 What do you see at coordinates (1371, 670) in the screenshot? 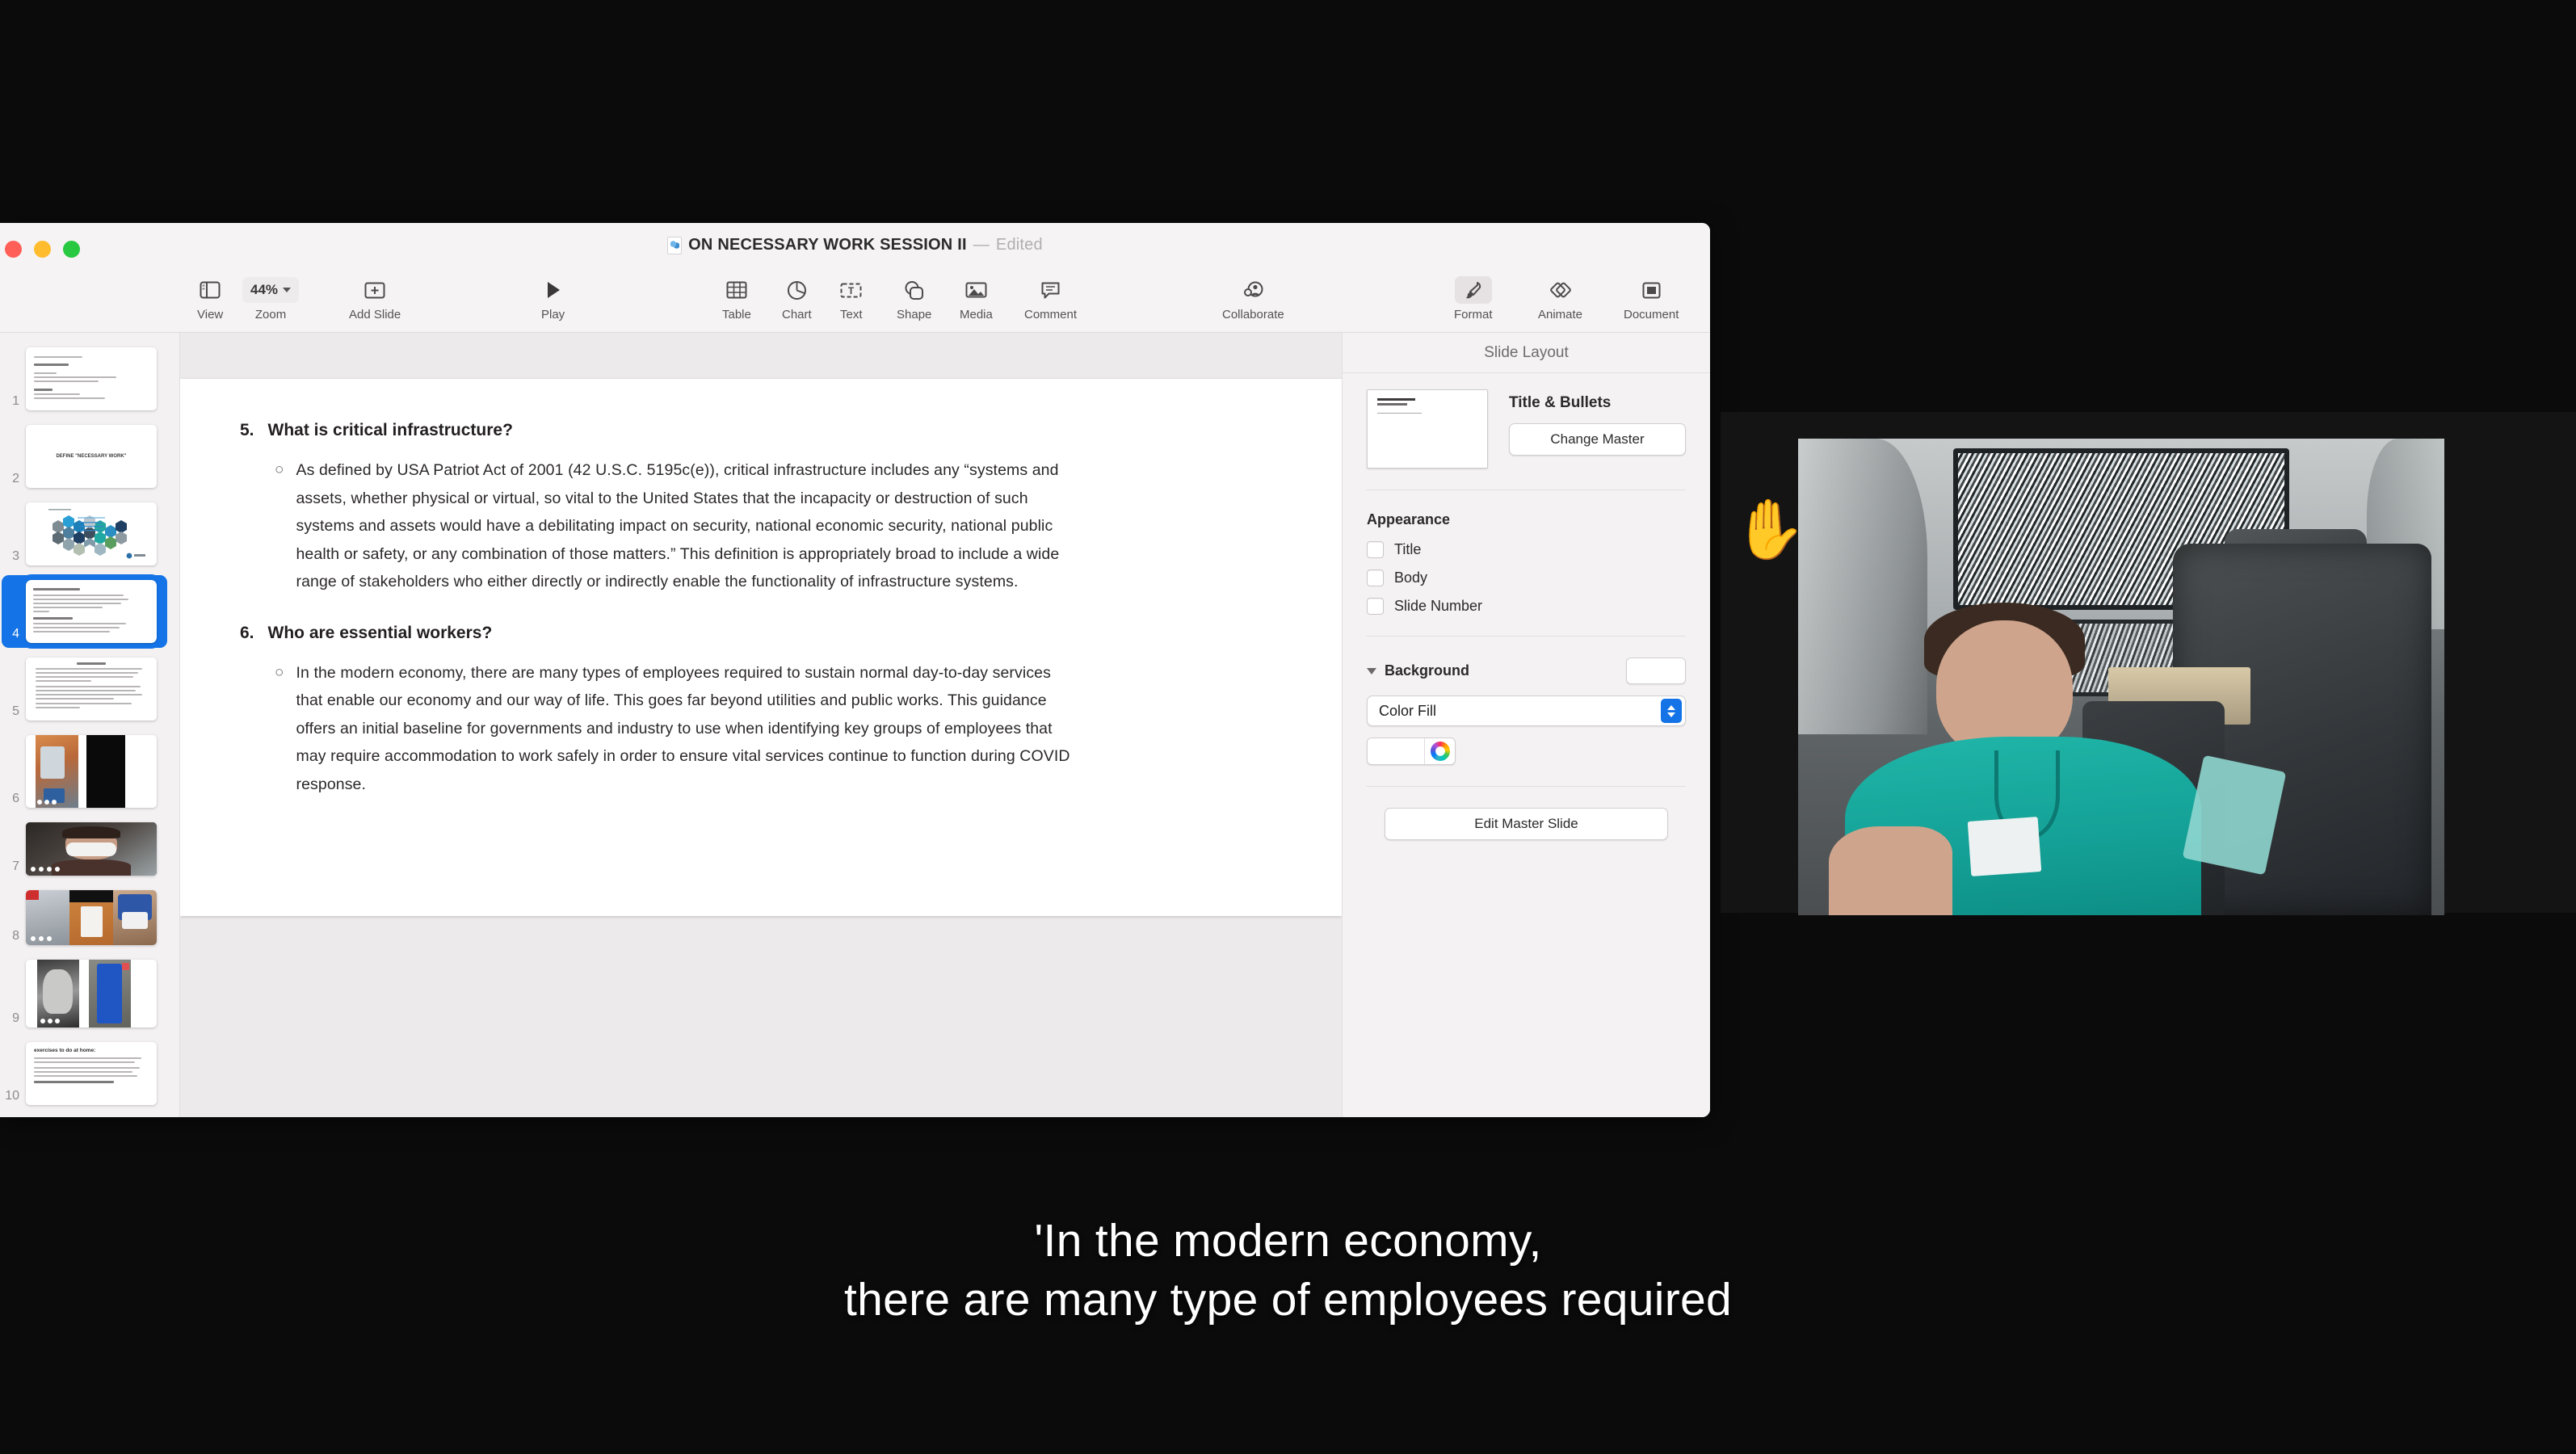
I see `disclosure-triangle-icon` at bounding box center [1371, 670].